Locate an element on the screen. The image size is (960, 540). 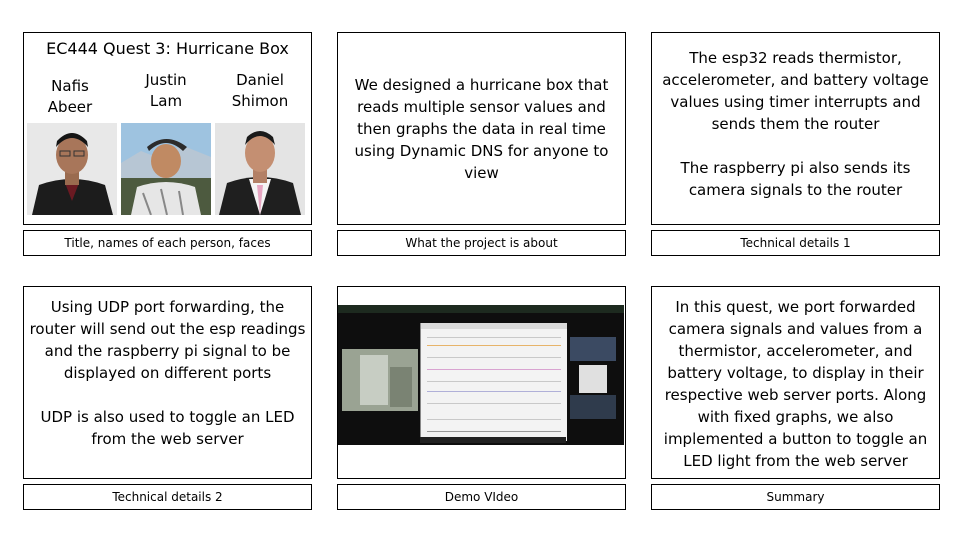
about-line: then graphs the data in real time is located at coordinates (481, 129).